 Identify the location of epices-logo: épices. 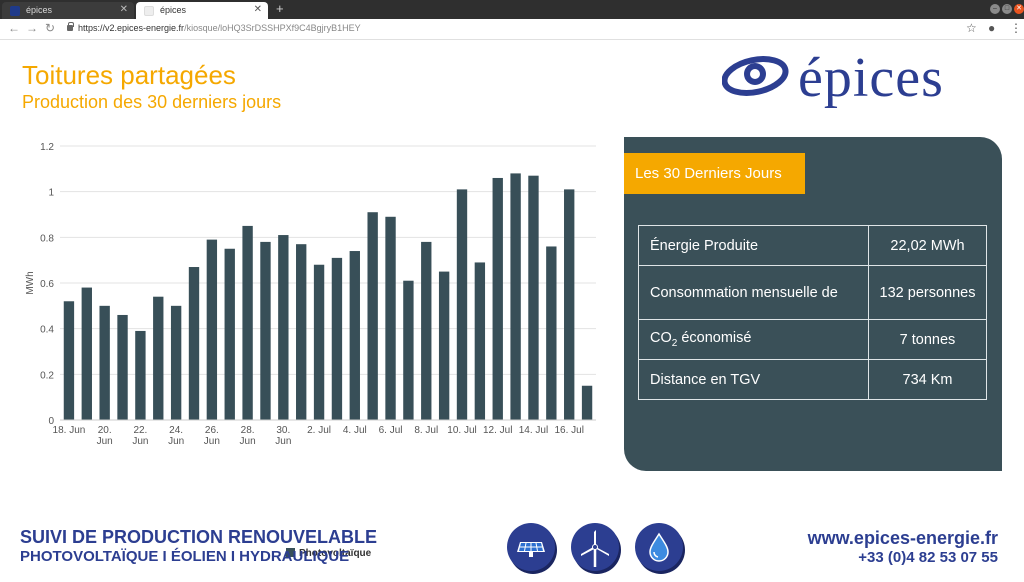
(861, 79).